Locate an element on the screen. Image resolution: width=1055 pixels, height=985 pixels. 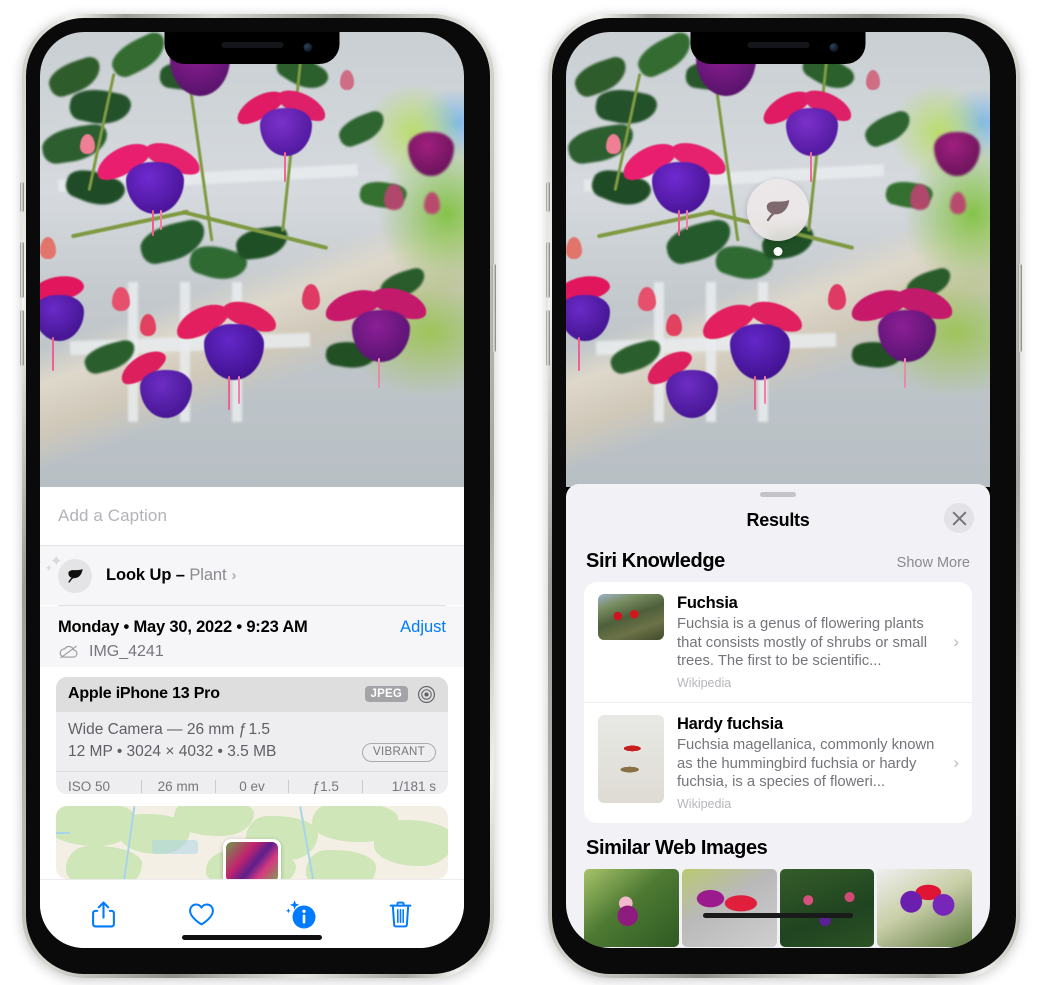
trash-icon is located at coordinates (400, 914).